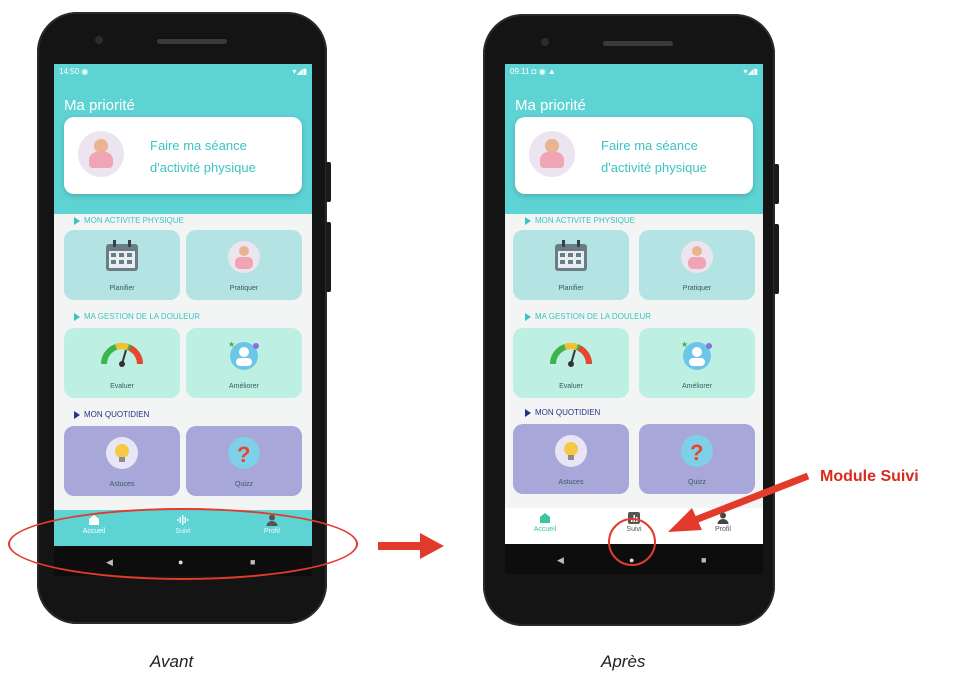 The height and width of the screenshot is (675, 961). What do you see at coordinates (545, 518) in the screenshot?
I see `home-icon` at bounding box center [545, 518].